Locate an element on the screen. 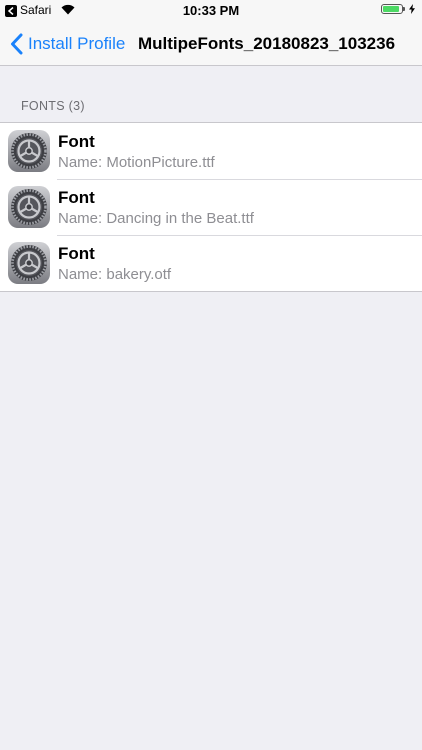  page-title: MultipeFonts_20180823_103236 is located at coordinates (267, 43).